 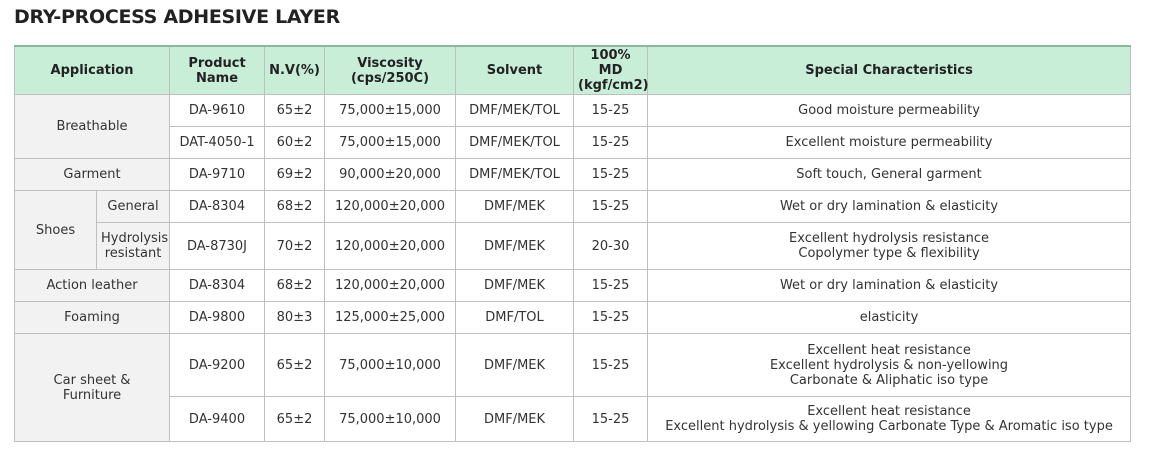 I want to click on md-cell: 20-30, so click(x=611, y=246).